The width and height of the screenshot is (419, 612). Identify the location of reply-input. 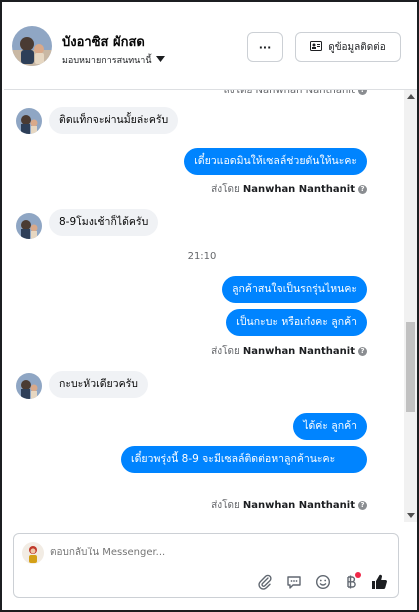
(150, 552).